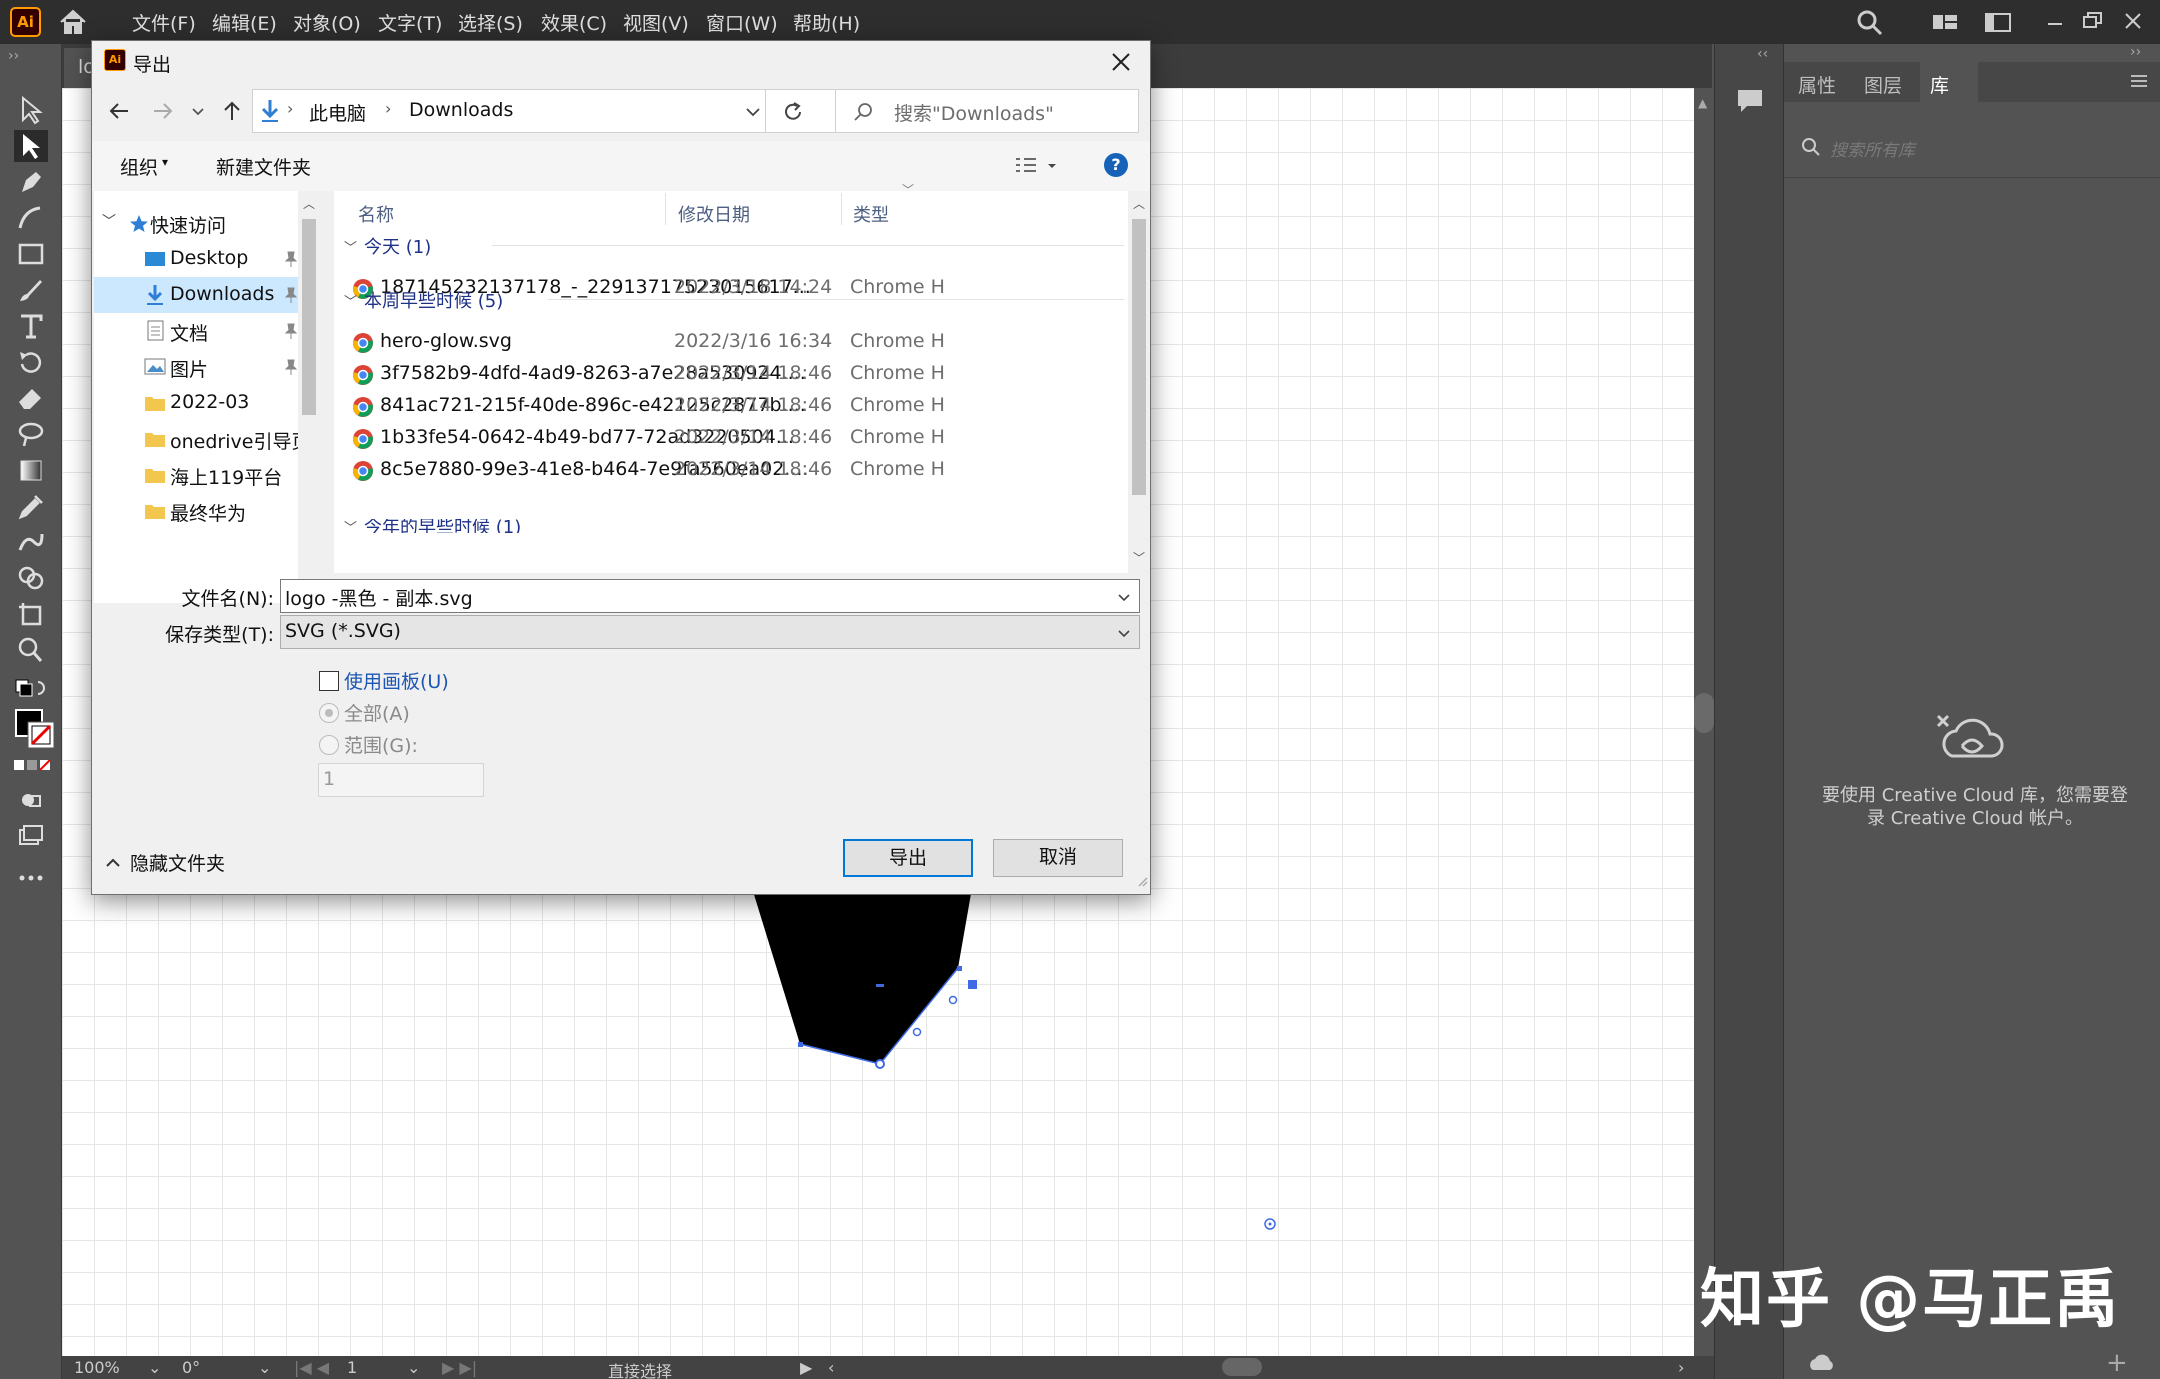  Describe the element at coordinates (31, 689) in the screenshot. I see `swap-fill-stroke-icon` at that location.